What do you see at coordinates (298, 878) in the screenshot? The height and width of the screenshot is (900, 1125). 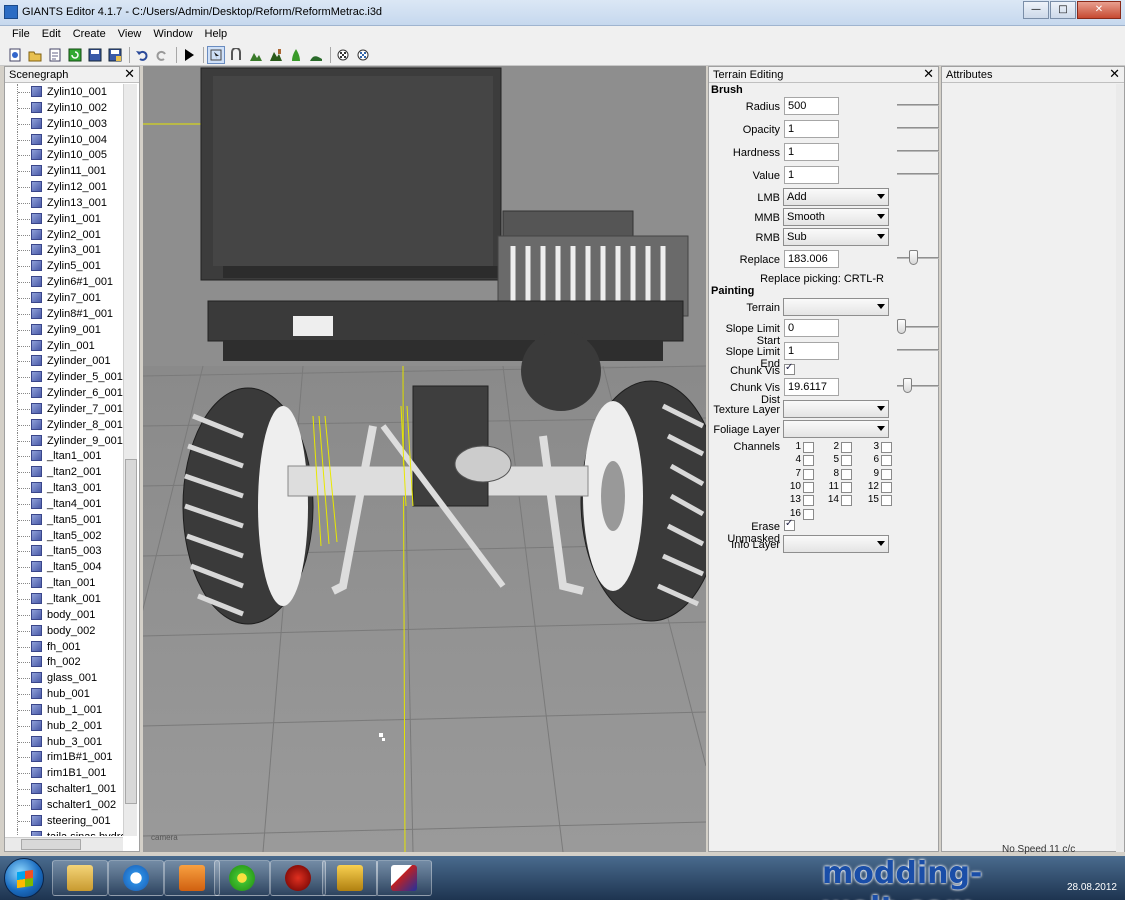 I see `taskbar-game` at bounding box center [298, 878].